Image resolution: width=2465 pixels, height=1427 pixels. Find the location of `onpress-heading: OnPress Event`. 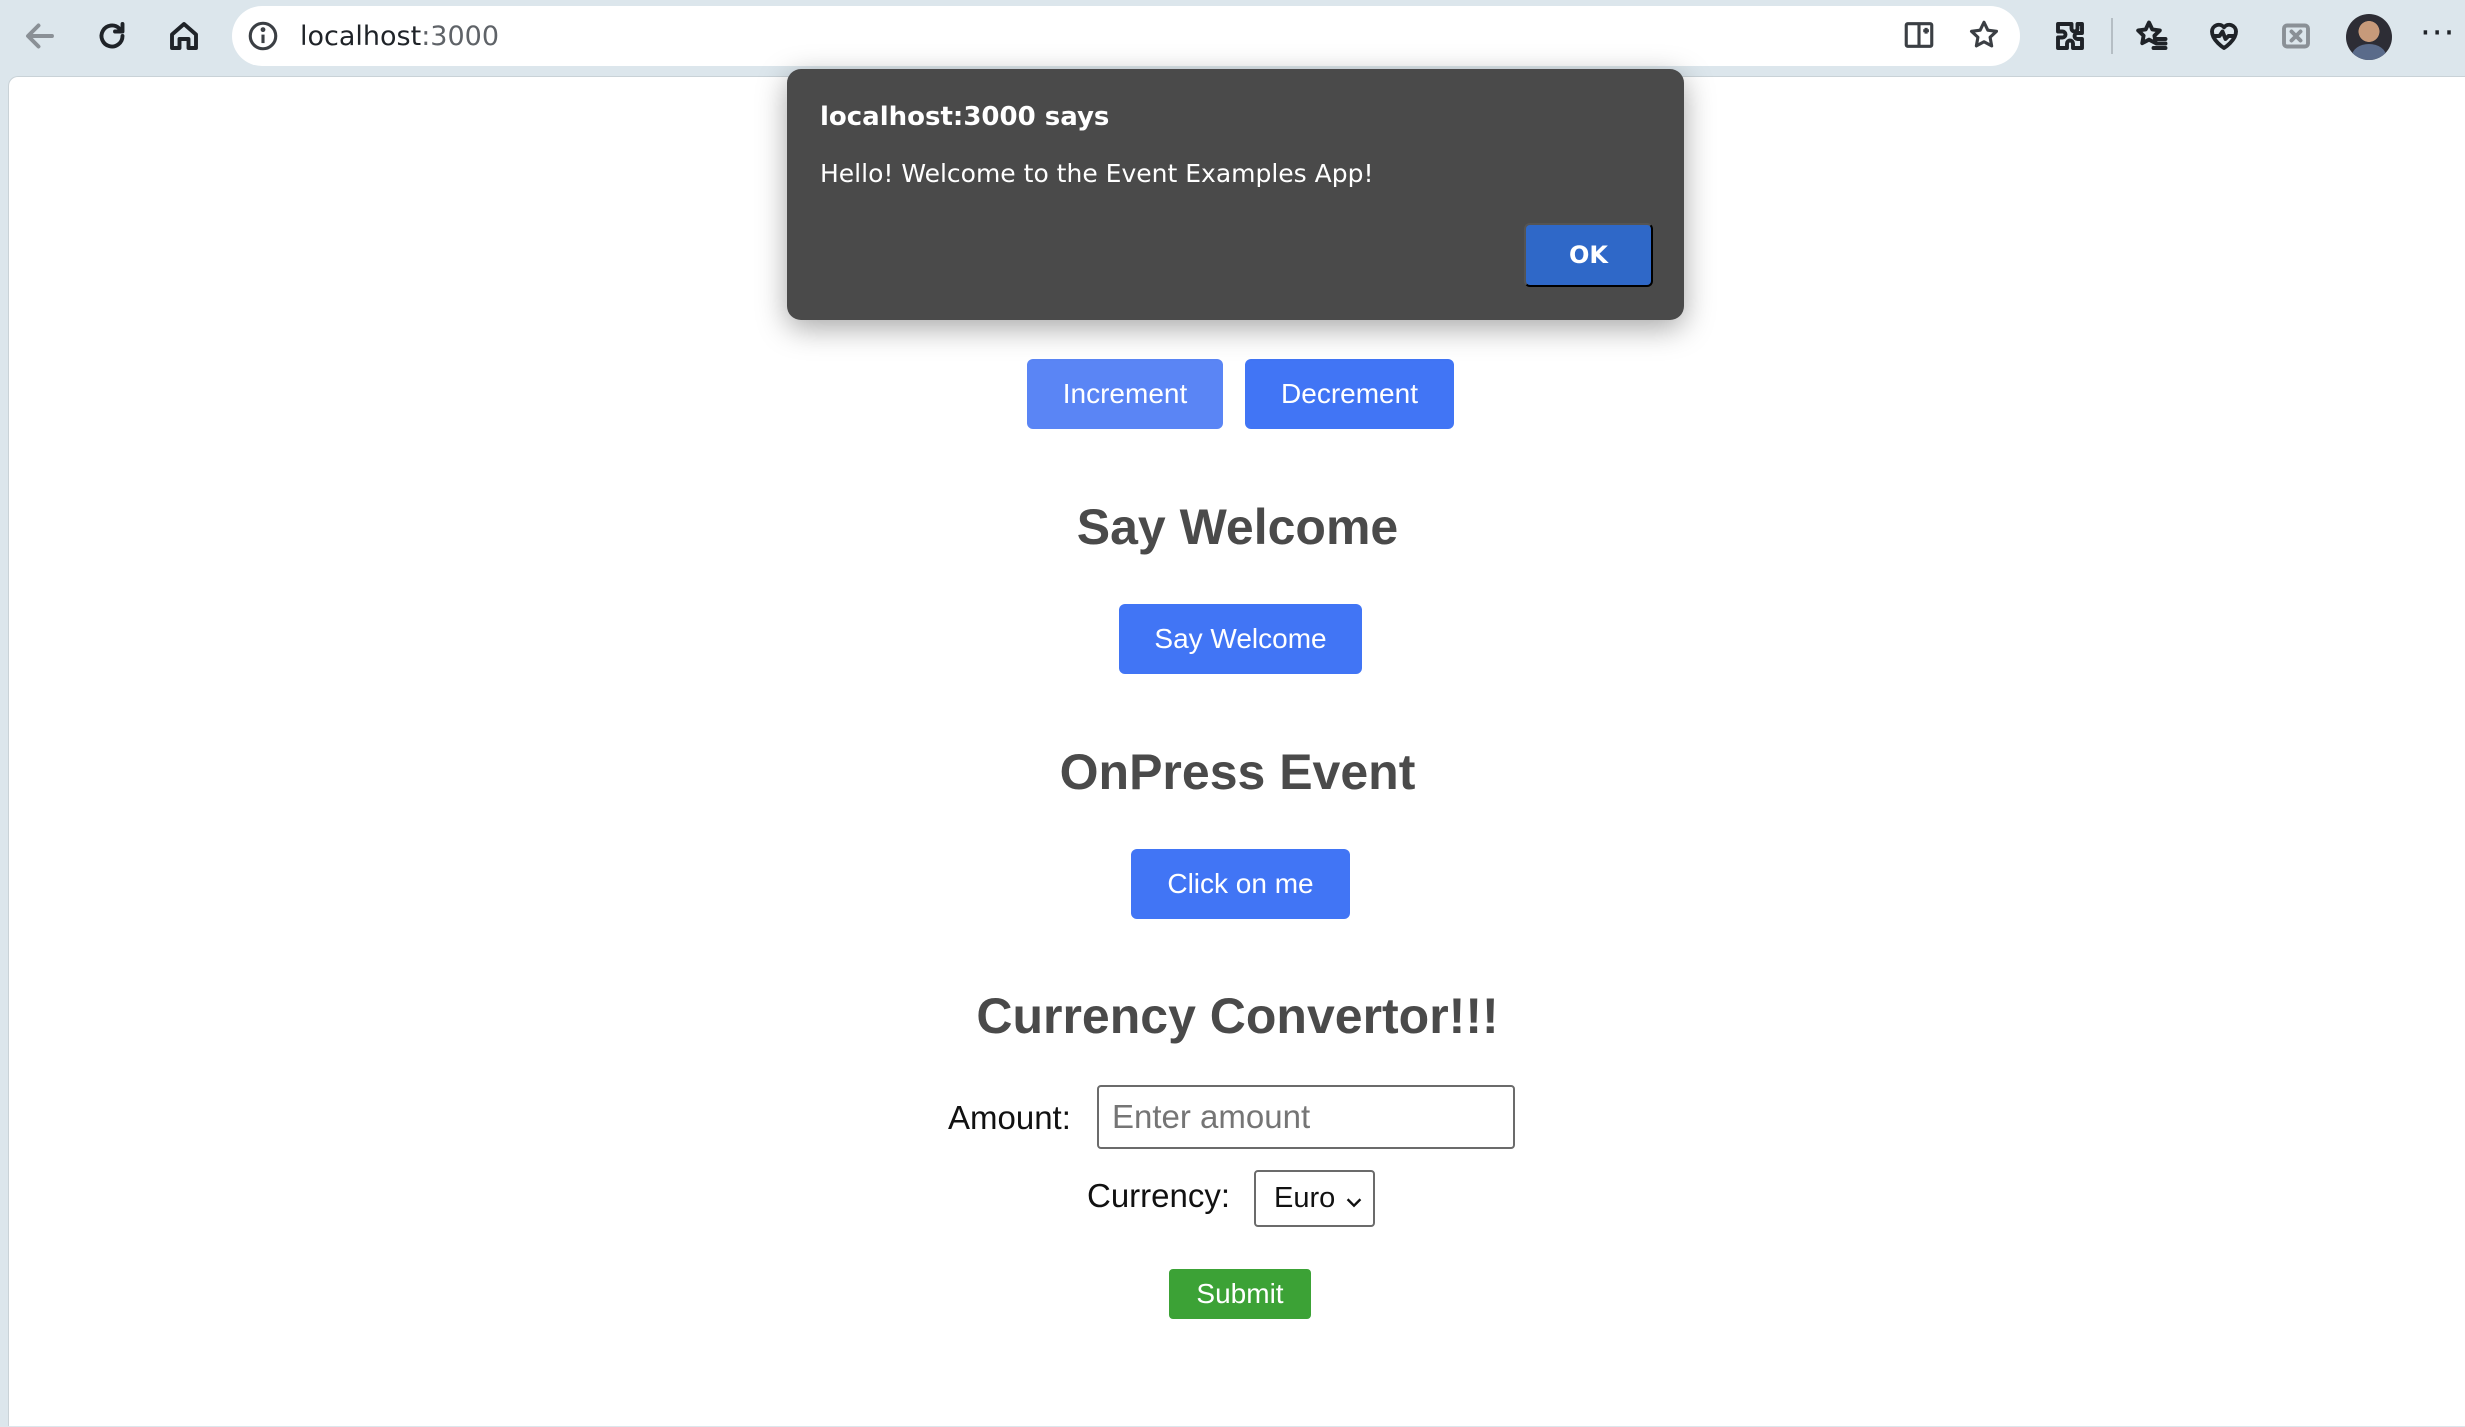

onpress-heading: OnPress Event is located at coordinates (1237, 772).